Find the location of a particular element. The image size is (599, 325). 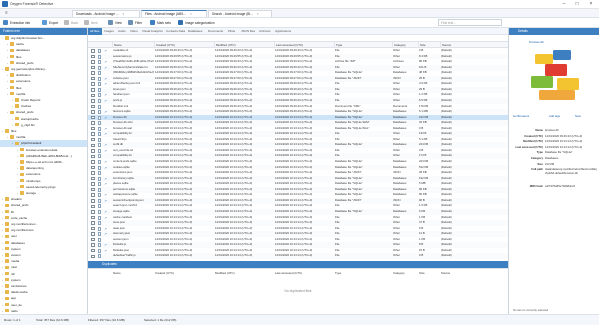

view-tab: Visual Analytics is located at coordinates (152, 31).